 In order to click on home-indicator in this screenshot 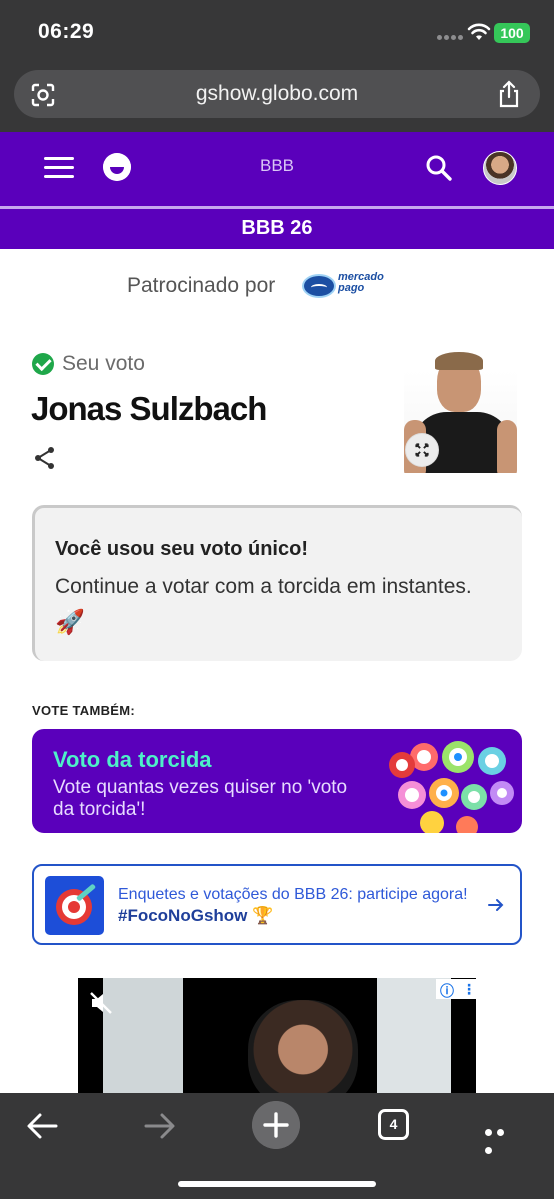, I will do `click(277, 1184)`.